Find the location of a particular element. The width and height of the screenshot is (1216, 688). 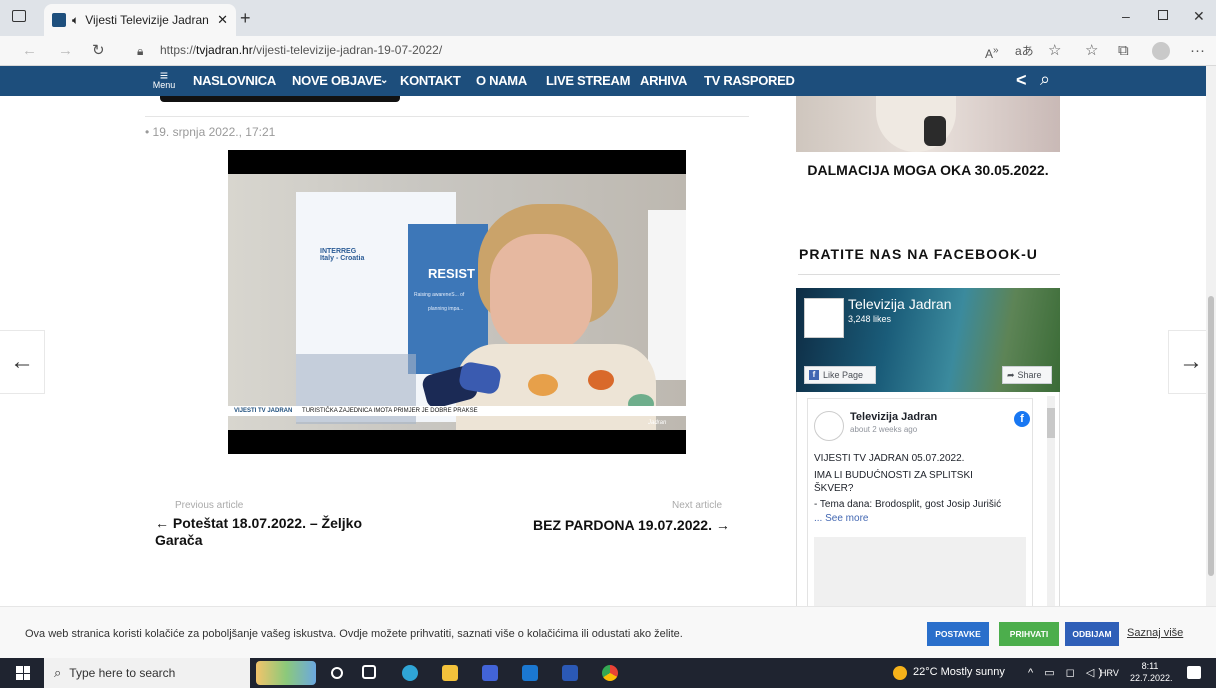

cookie-accept-button: PRIHVATI is located at coordinates (1029, 634).